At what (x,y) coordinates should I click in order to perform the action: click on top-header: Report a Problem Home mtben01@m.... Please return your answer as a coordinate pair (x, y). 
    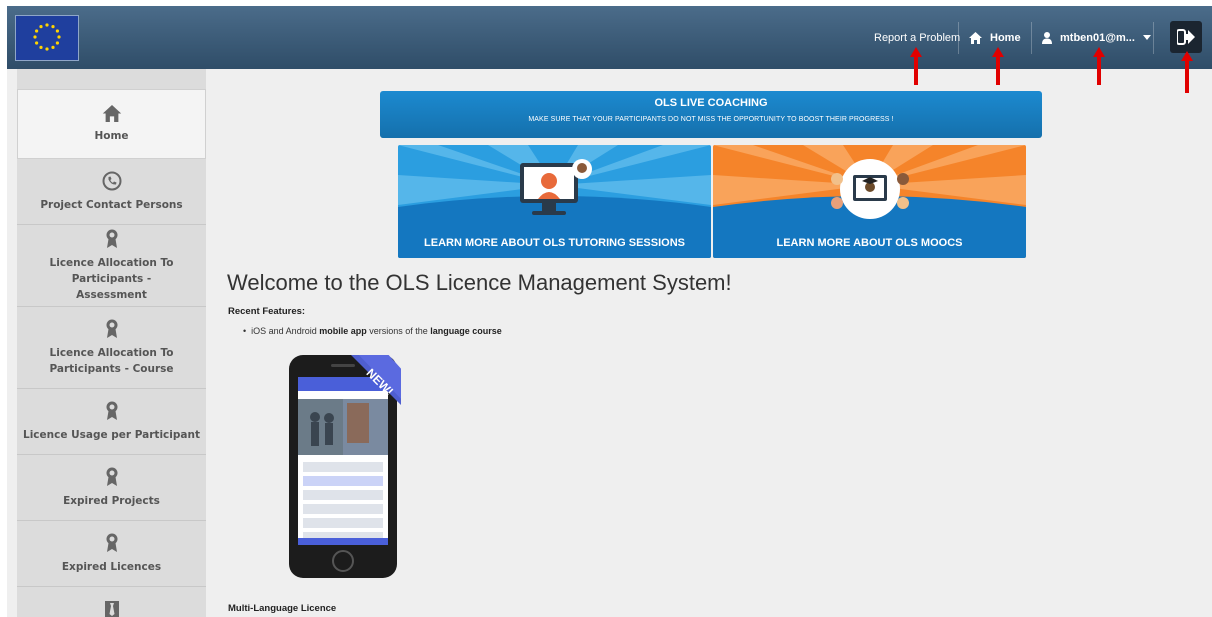
    Looking at the image, I should click on (609, 37).